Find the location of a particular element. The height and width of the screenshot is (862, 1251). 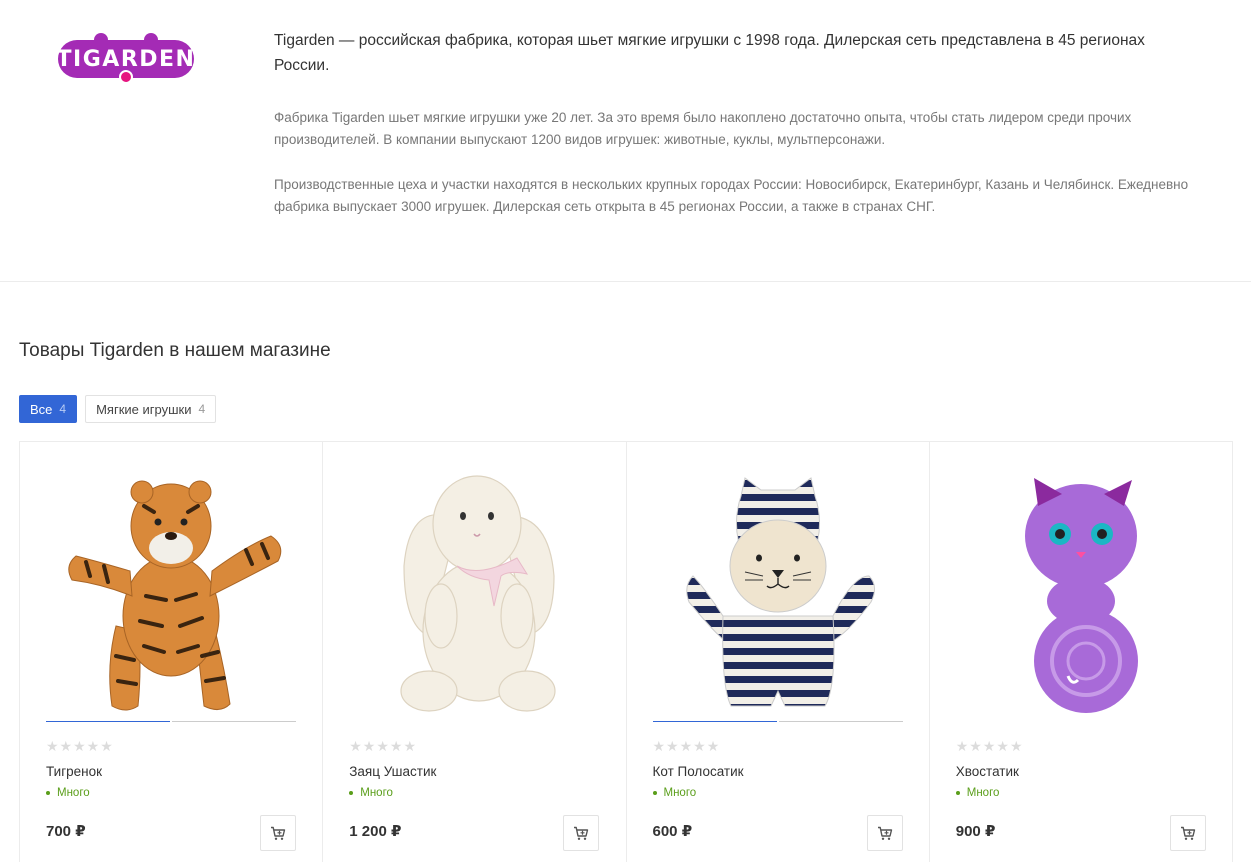

striped-cat-toy-image is located at coordinates (778, 591).